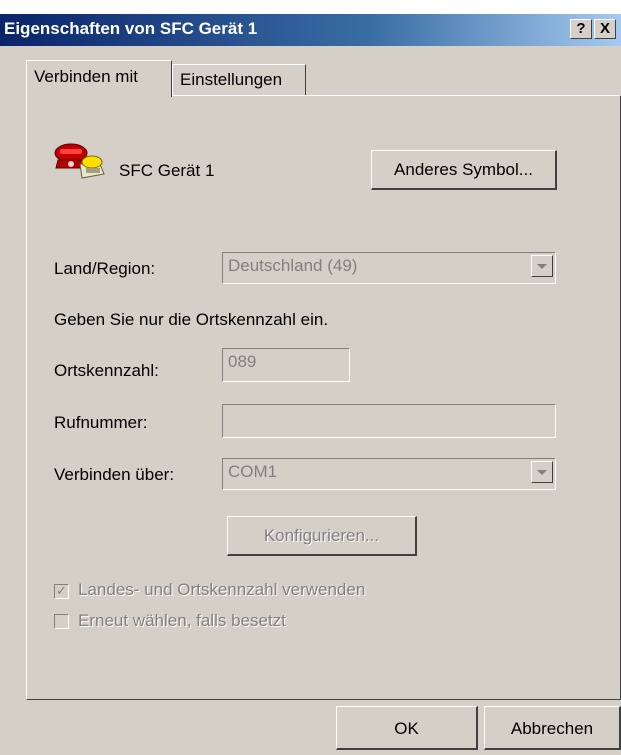 The height and width of the screenshot is (755, 621). Describe the element at coordinates (191, 319) in the screenshot. I see `area-code-hint: Geben Sie nur die Ortskennzahl ein.` at that location.